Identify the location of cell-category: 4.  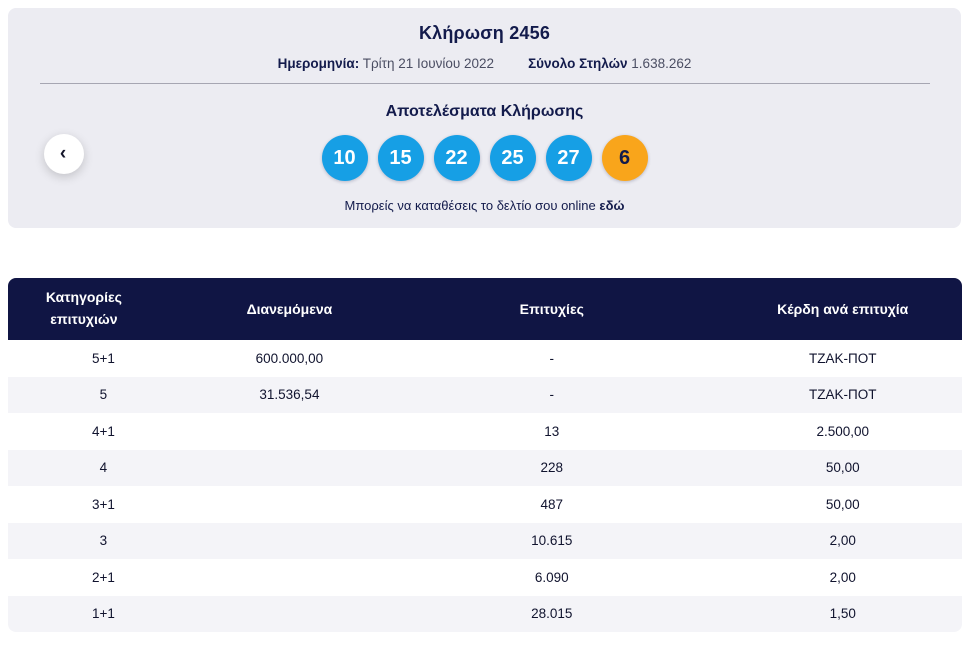
(103, 468).